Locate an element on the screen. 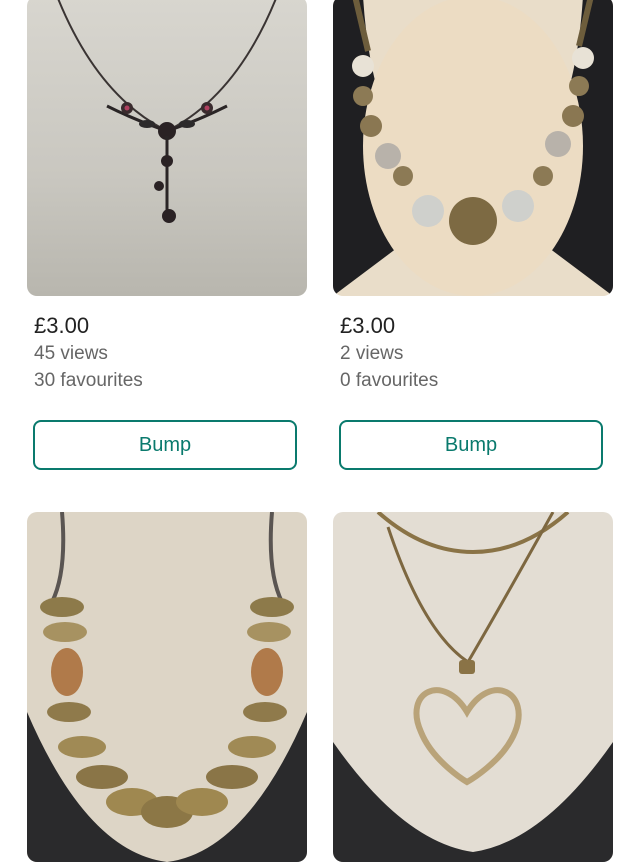 This screenshot has height=862, width=640. view-count: 45 views is located at coordinates (71, 353).